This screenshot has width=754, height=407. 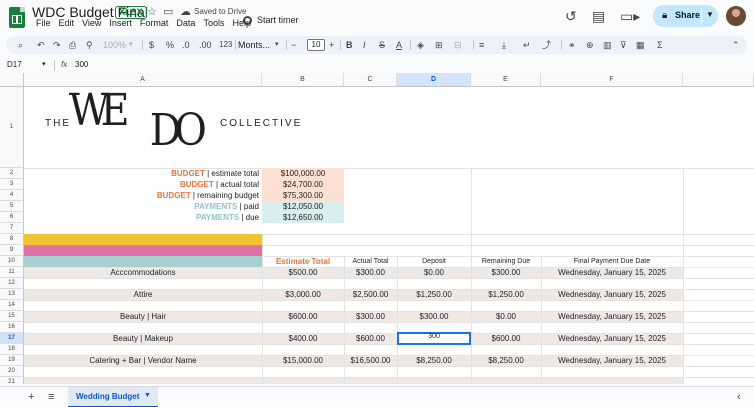 I want to click on row-header: 12, so click(x=12, y=283).